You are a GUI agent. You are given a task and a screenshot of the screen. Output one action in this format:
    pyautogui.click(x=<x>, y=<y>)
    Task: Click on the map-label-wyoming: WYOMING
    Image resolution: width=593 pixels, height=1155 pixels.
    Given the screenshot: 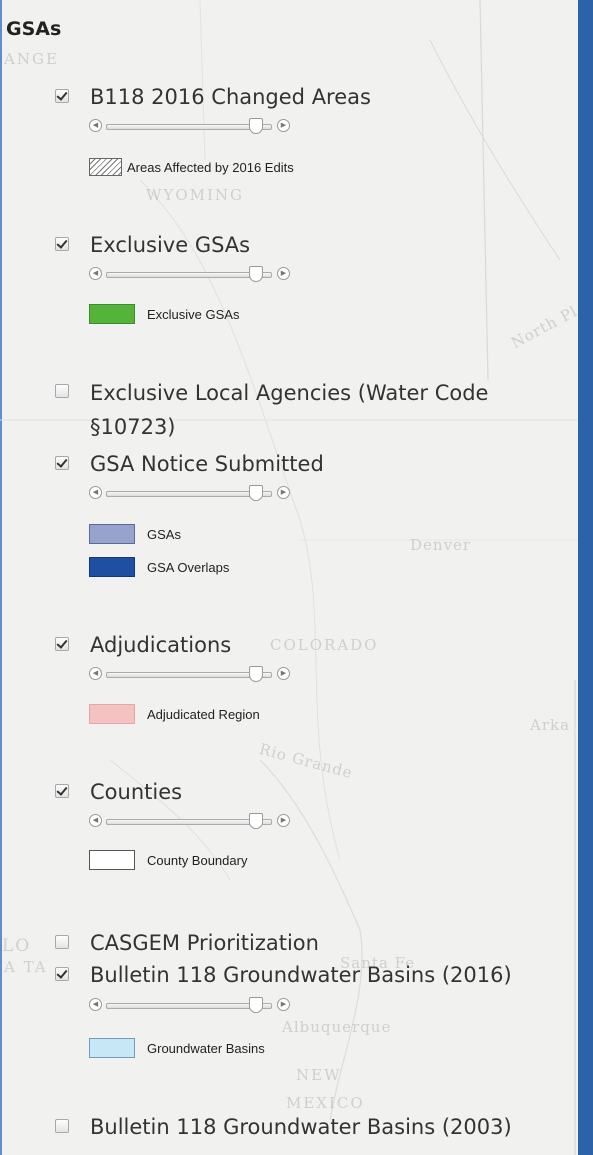 What is the action you would take?
    pyautogui.click(x=195, y=195)
    